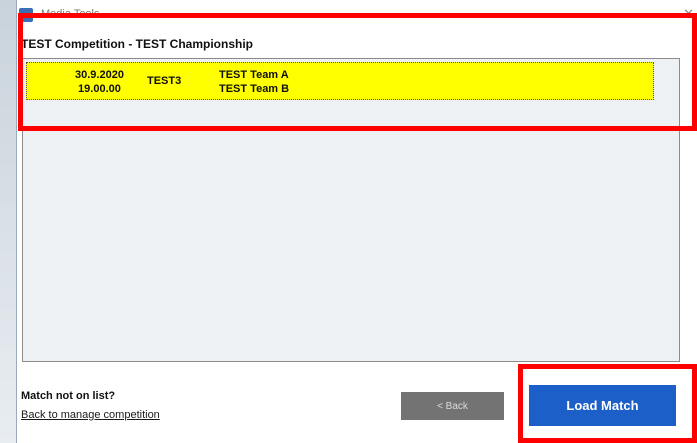  What do you see at coordinates (99, 89) in the screenshot?
I see `match-time: 19.00.00` at bounding box center [99, 89].